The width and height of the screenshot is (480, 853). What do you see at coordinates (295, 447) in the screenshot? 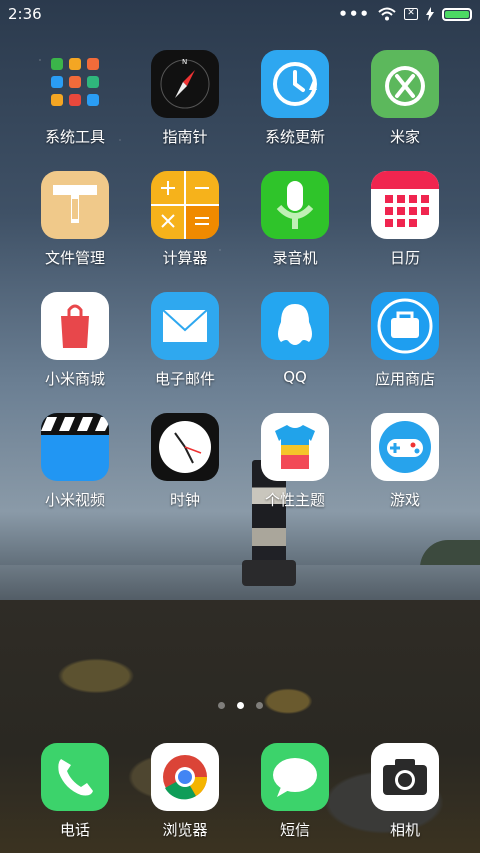
I see `tshirt-icon` at bounding box center [295, 447].